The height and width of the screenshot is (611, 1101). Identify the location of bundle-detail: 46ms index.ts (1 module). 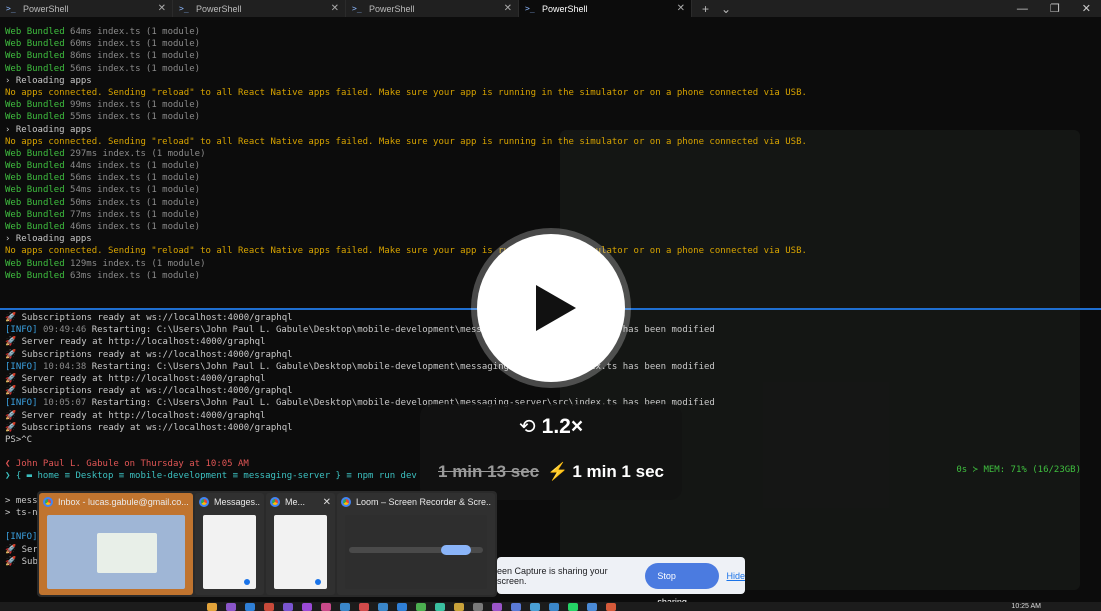
(135, 227).